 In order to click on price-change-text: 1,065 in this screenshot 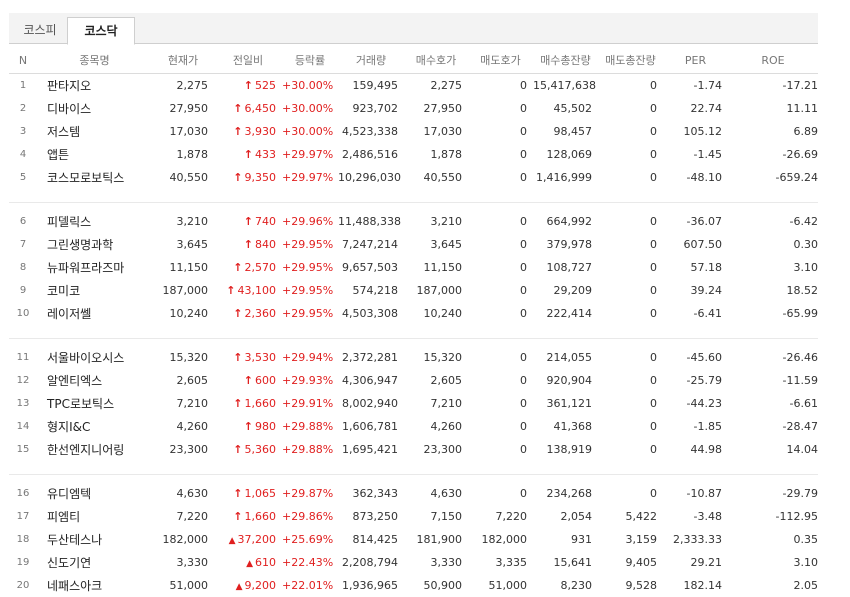, I will do `click(260, 493)`.